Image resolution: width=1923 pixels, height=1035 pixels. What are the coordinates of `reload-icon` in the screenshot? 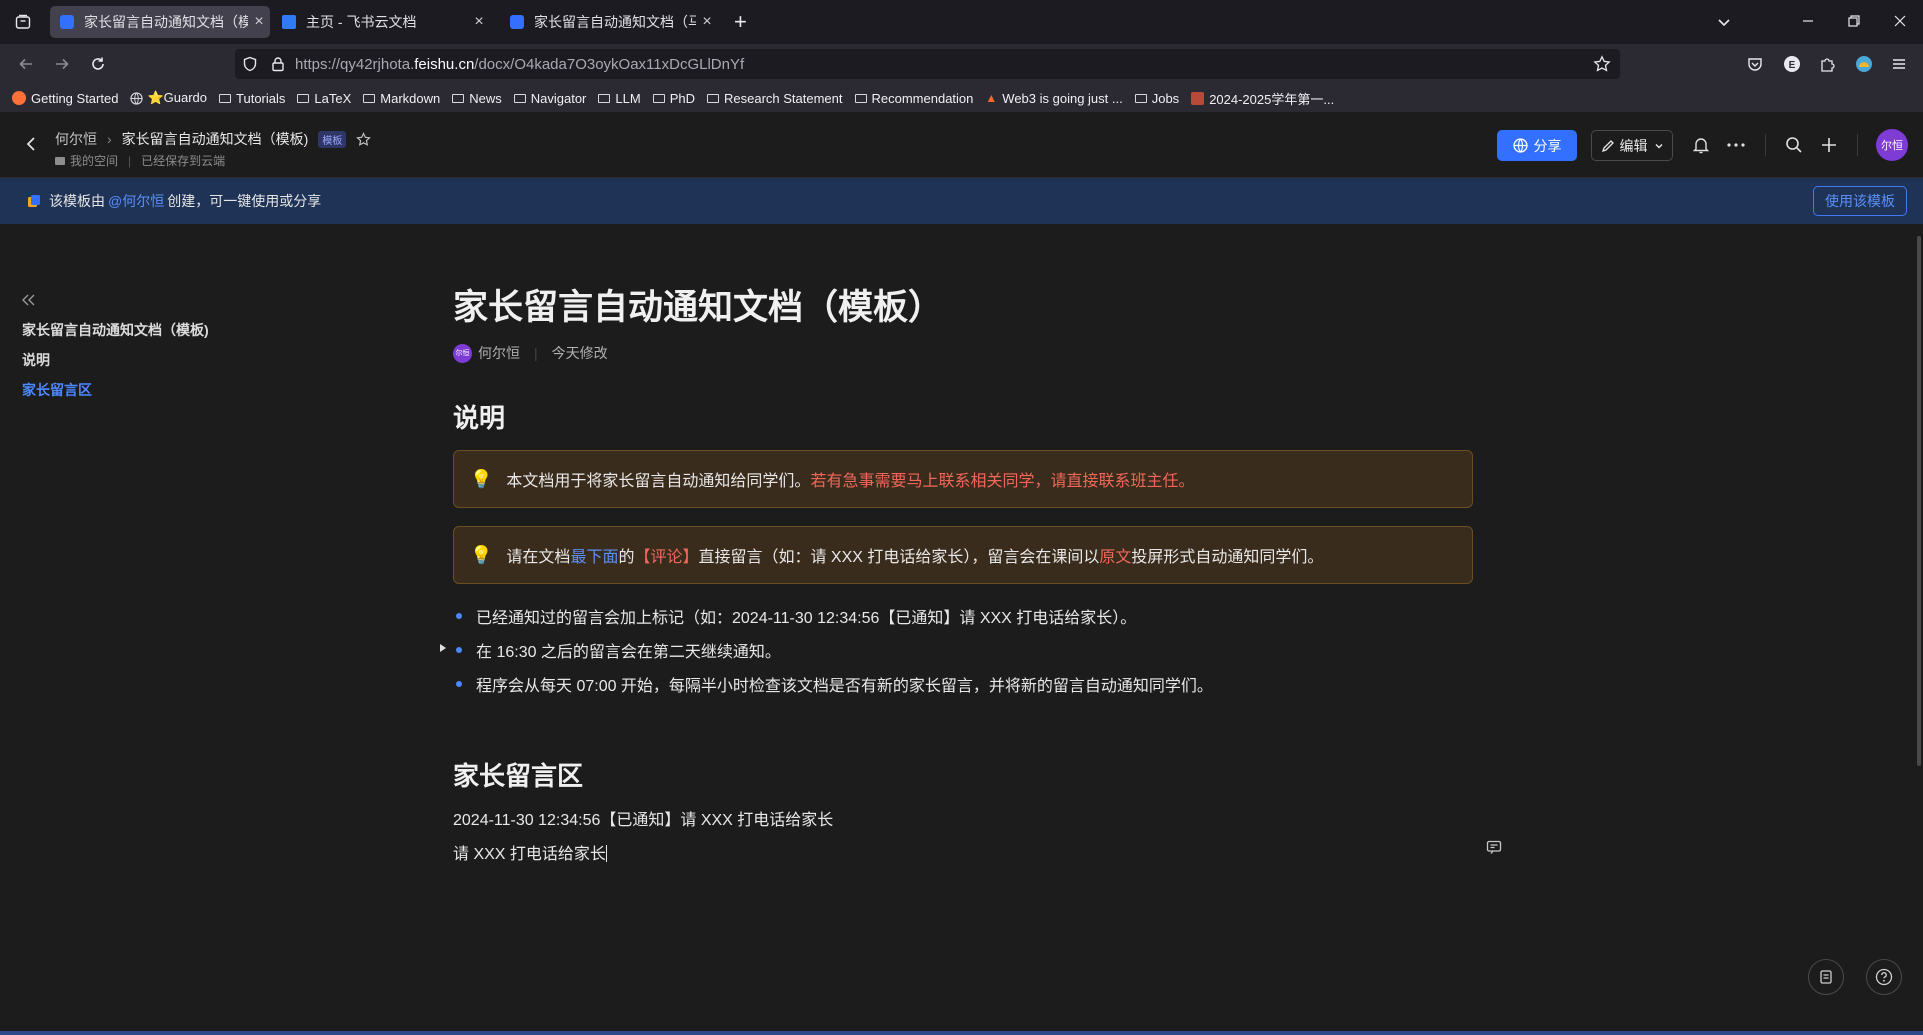 It's located at (98, 64).